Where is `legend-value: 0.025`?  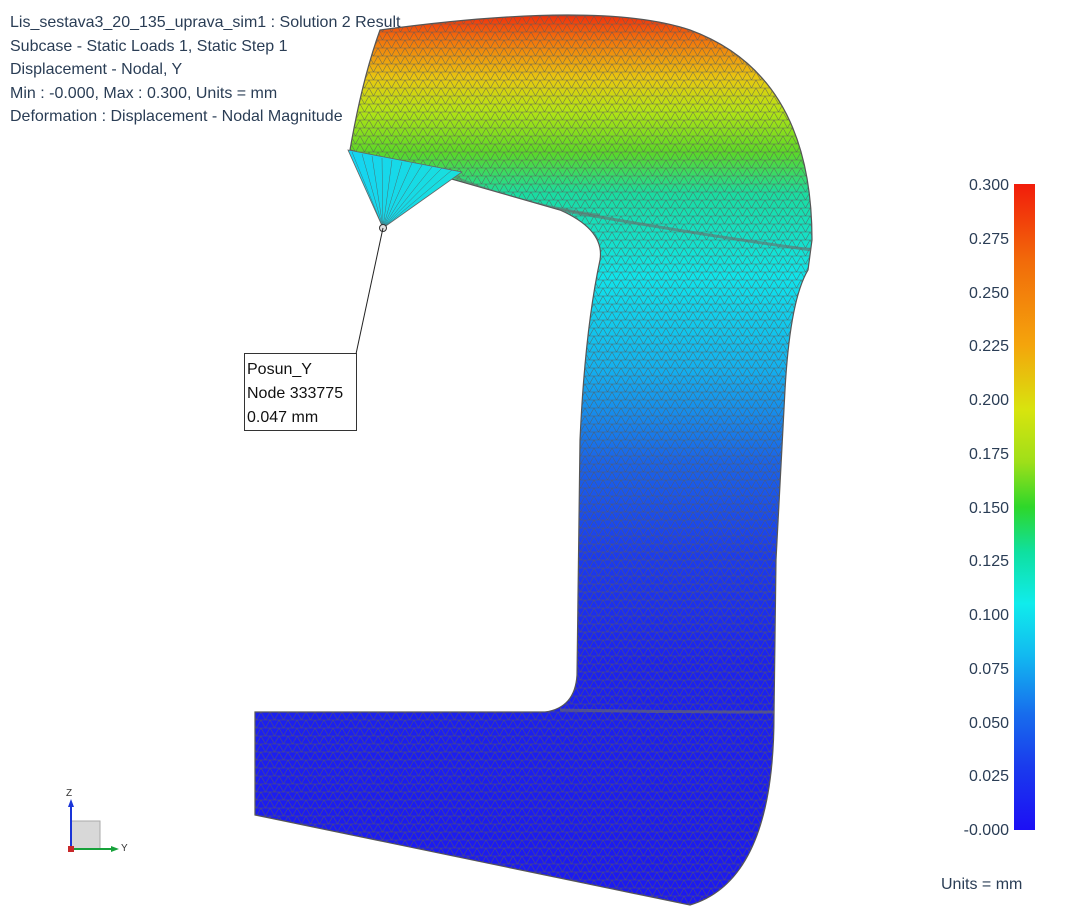
legend-value: 0.025 is located at coordinates (988, 777).